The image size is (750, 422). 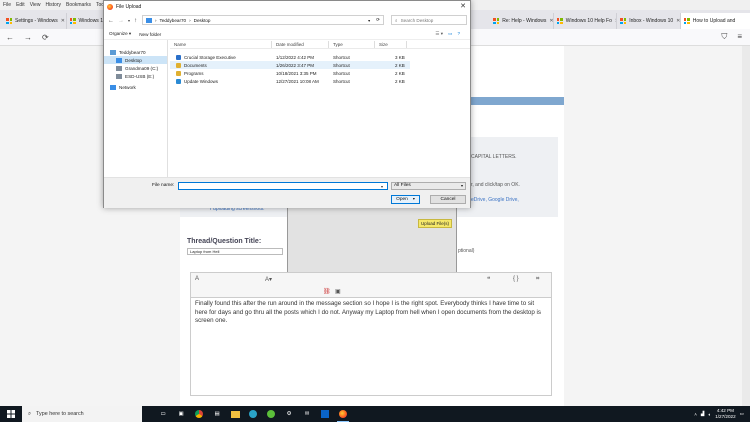 What do you see at coordinates (428, 186) in the screenshot?
I see `file-type-filter: All Files ▾` at bounding box center [428, 186].